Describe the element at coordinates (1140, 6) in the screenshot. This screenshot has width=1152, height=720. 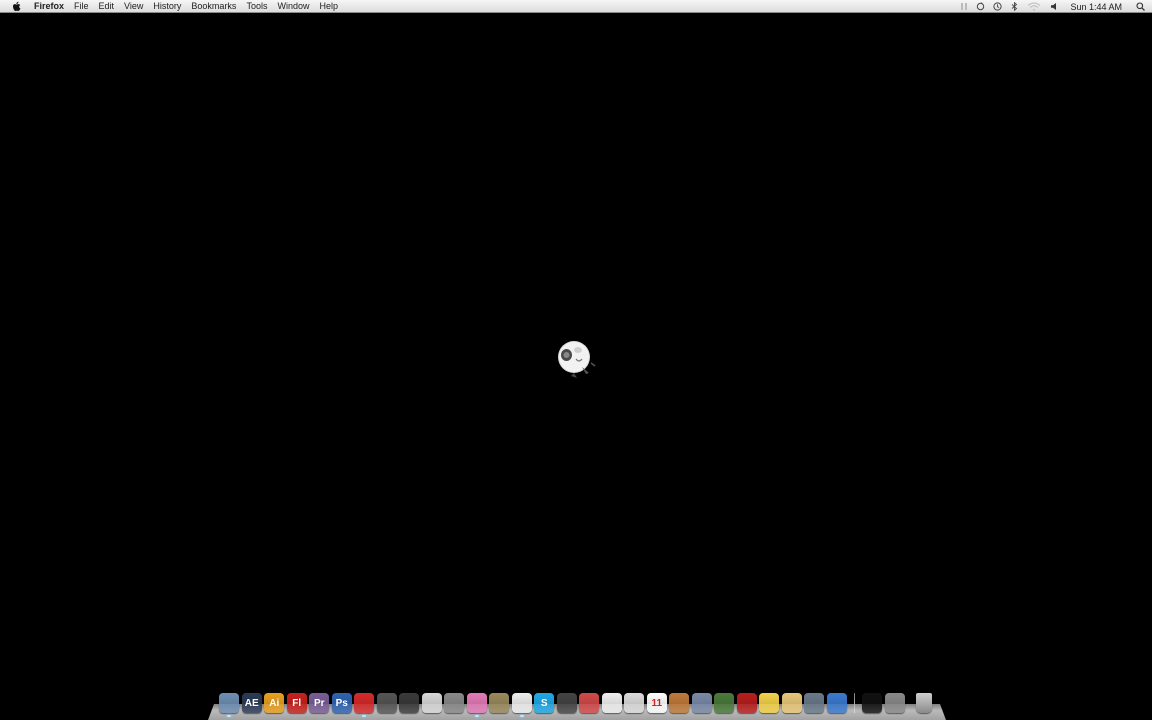
I see `spotlight-search-icon` at that location.